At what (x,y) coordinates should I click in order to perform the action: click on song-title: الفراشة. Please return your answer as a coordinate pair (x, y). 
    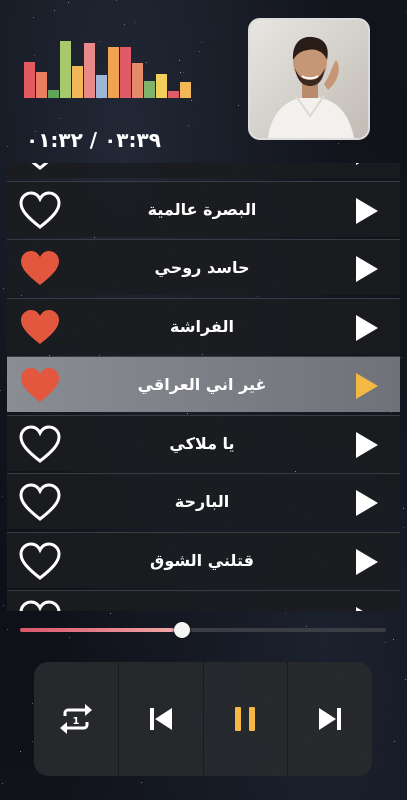
    Looking at the image, I should click on (202, 326).